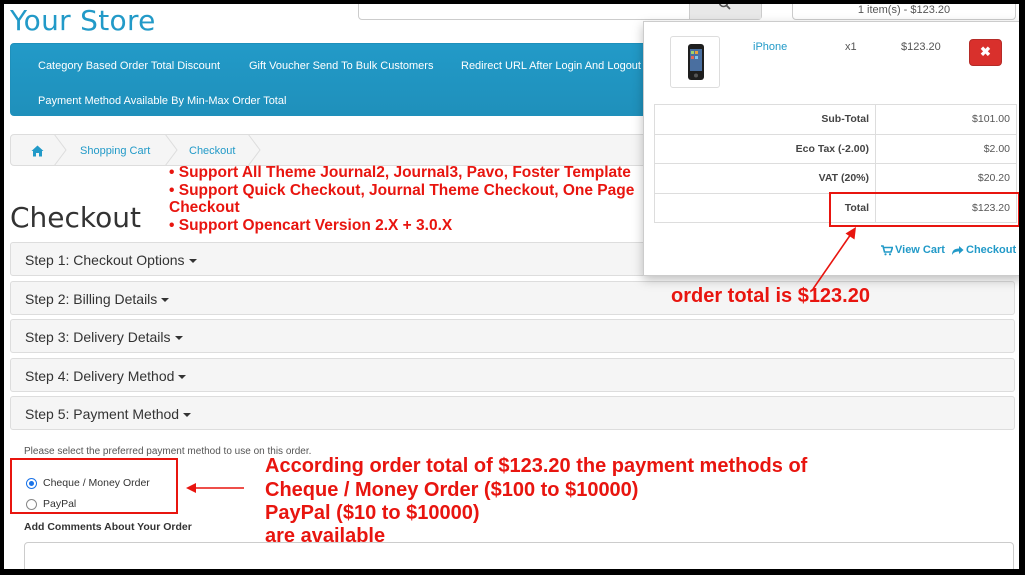 Image resolution: width=1025 pixels, height=575 pixels. Describe the element at coordinates (924, 209) in the screenshot. I see `total-highlight` at that location.